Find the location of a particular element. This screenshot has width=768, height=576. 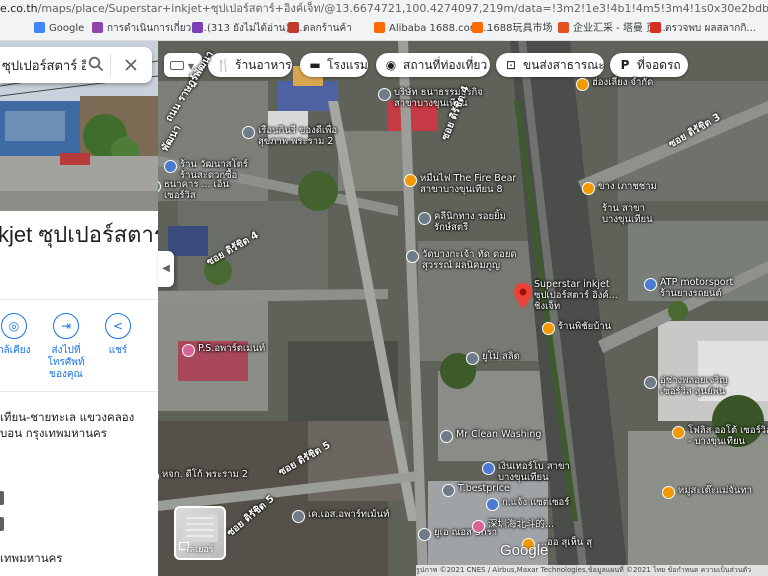

keyboard-icon is located at coordinates (177, 65).